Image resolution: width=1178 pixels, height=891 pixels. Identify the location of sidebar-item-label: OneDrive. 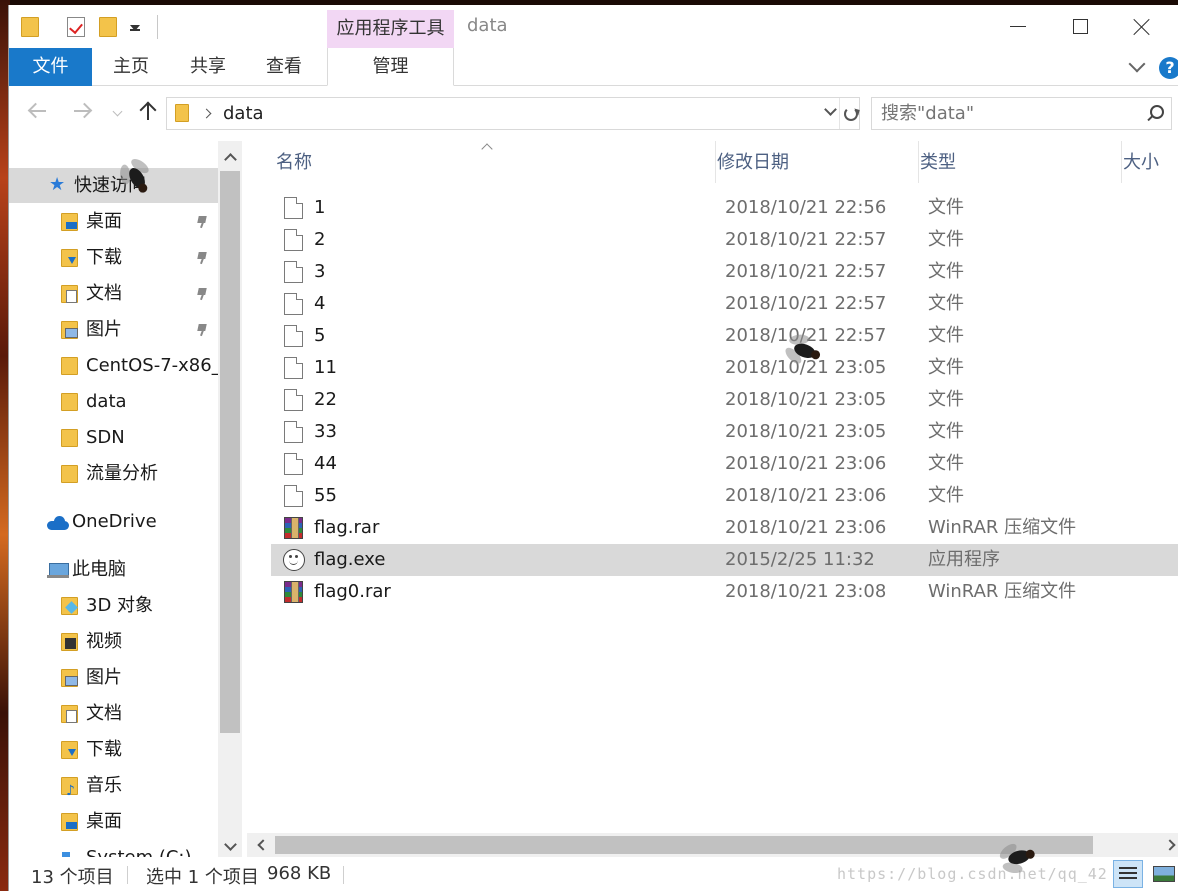
(114, 521).